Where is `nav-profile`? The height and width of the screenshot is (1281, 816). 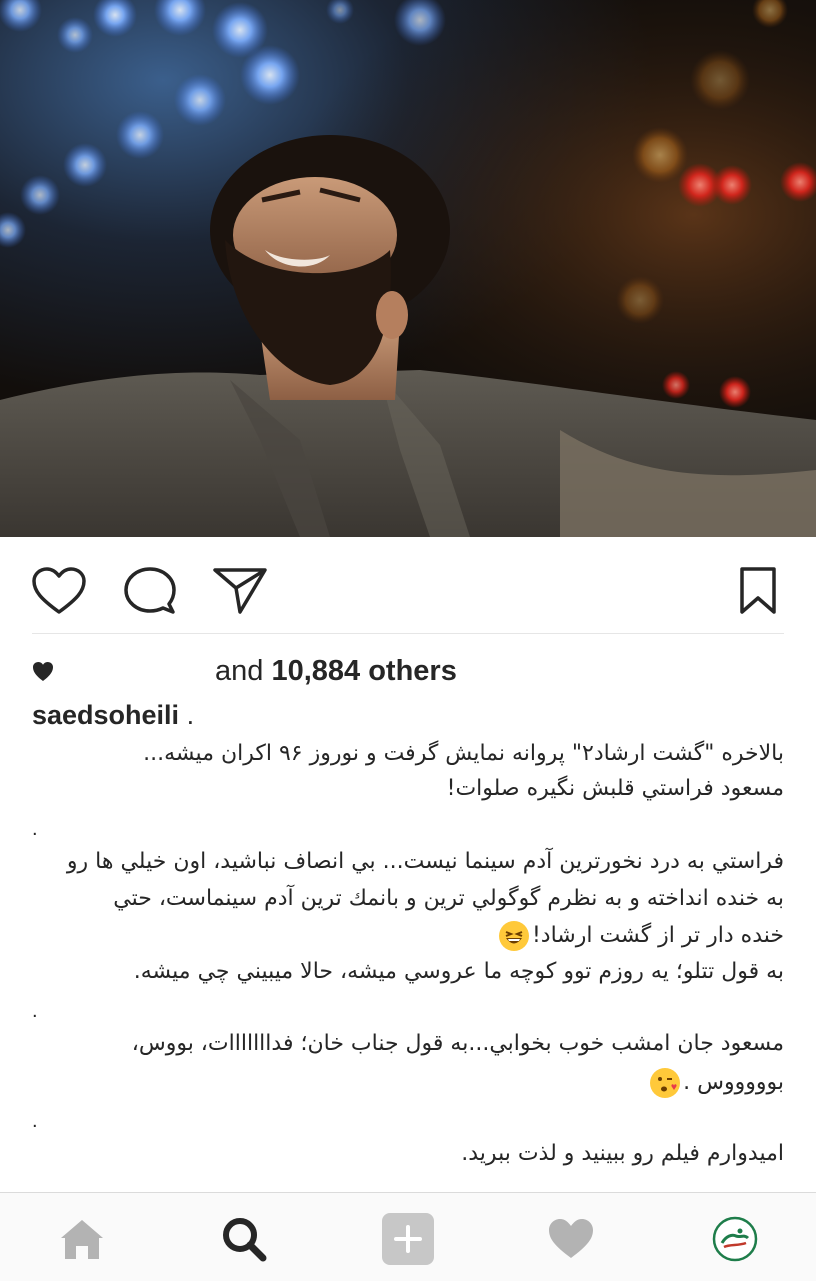 nav-profile is located at coordinates (735, 1239).